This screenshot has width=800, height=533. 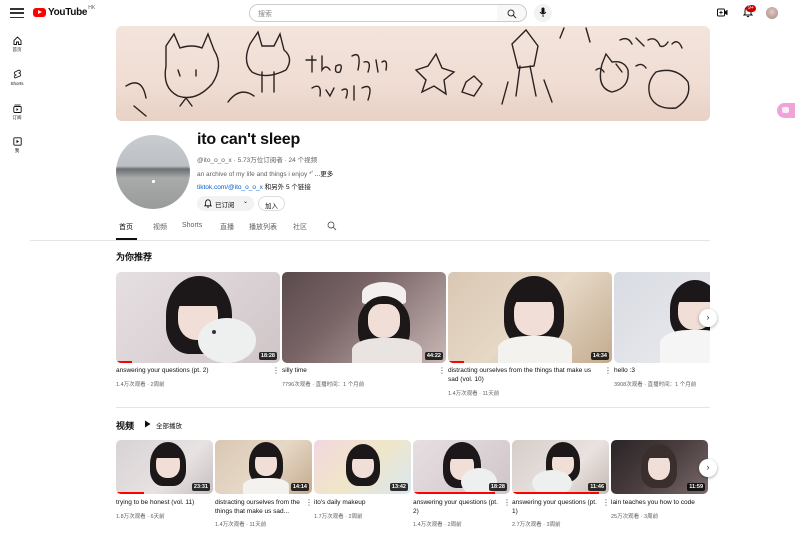 What do you see at coordinates (722, 12) in the screenshot?
I see `create-video-icon` at bounding box center [722, 12].